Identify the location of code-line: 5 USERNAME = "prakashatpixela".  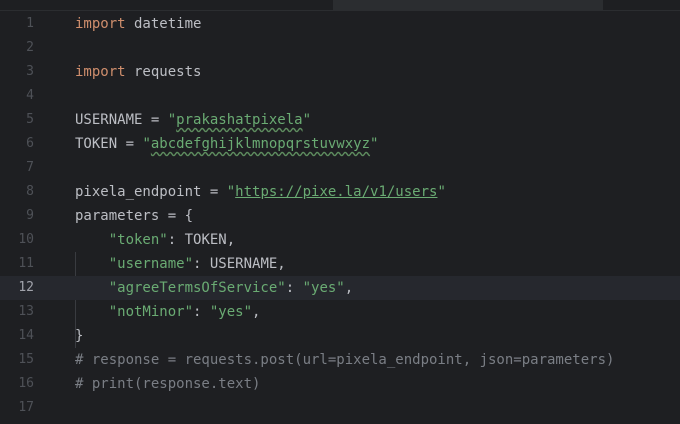
(340, 120).